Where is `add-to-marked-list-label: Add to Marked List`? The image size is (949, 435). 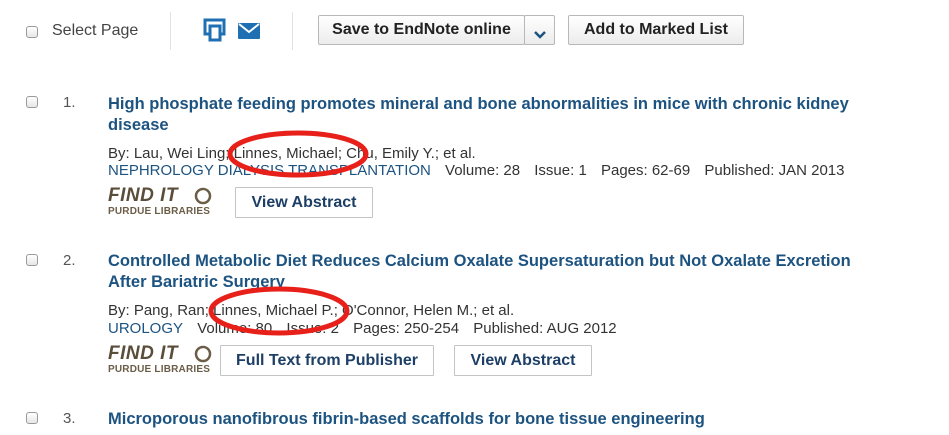 add-to-marked-list-label: Add to Marked List is located at coordinates (655, 29).